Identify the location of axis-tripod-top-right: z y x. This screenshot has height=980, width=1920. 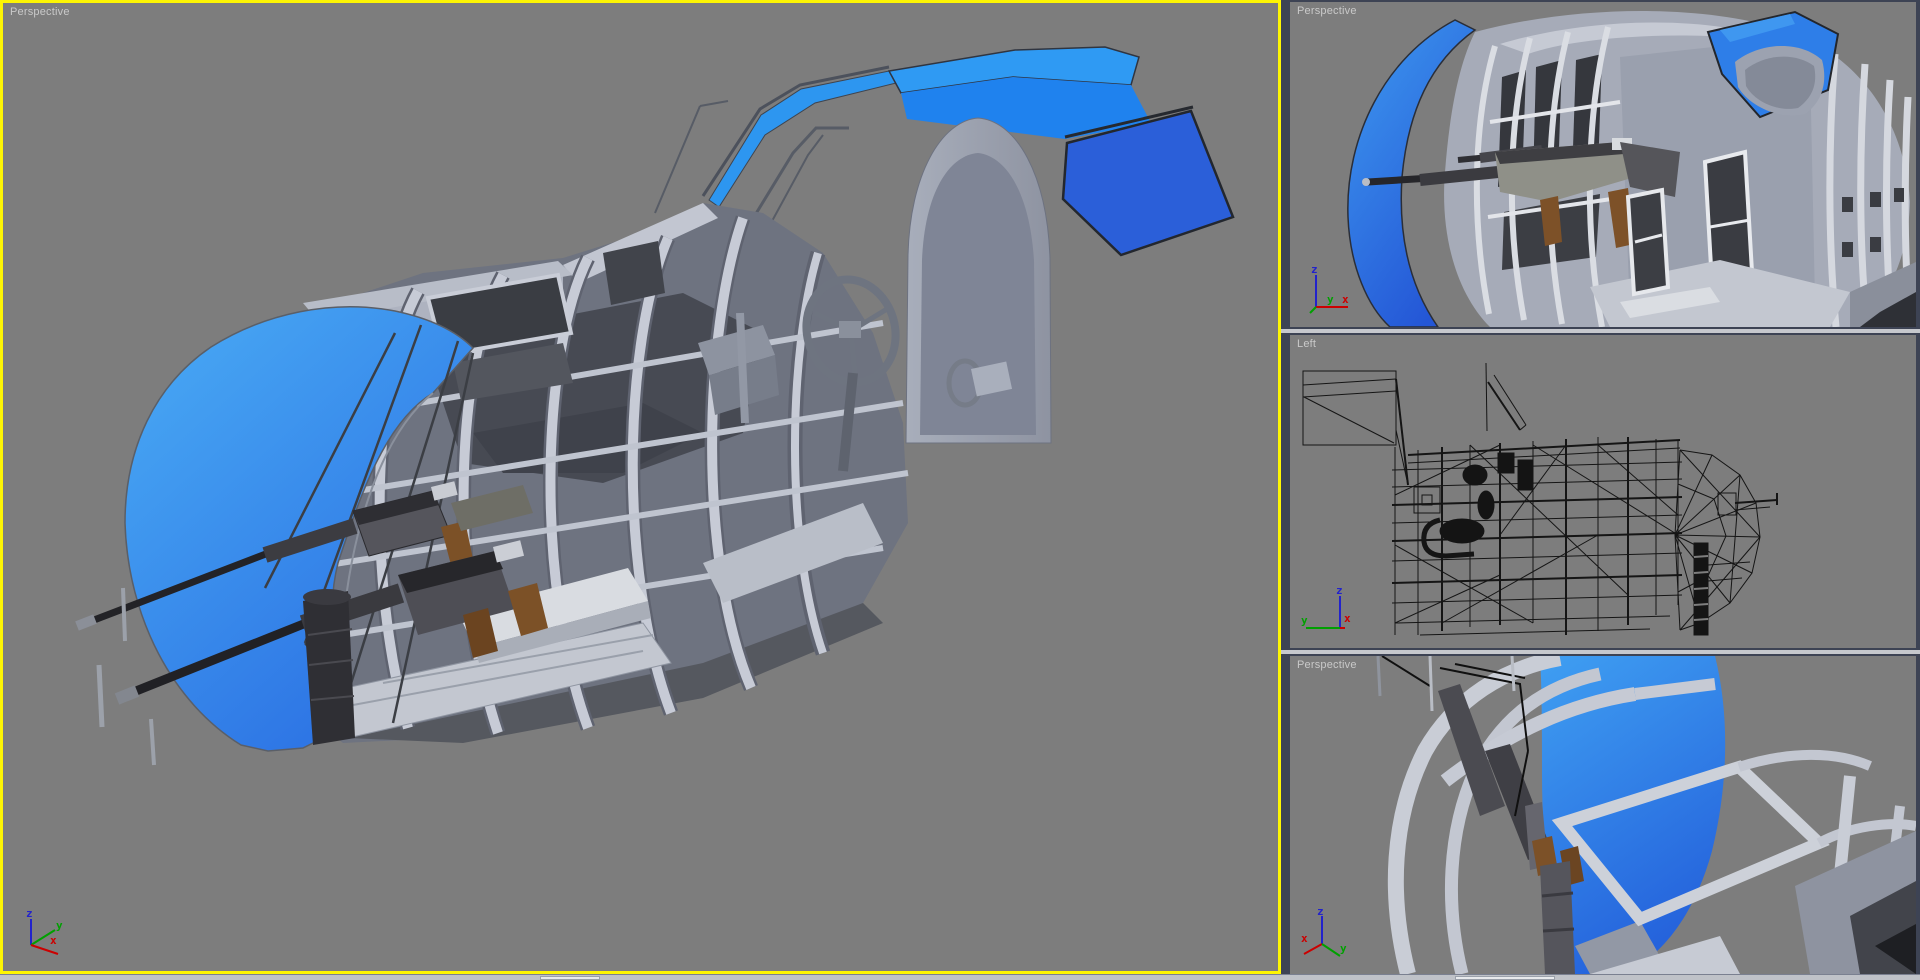
(1329, 288).